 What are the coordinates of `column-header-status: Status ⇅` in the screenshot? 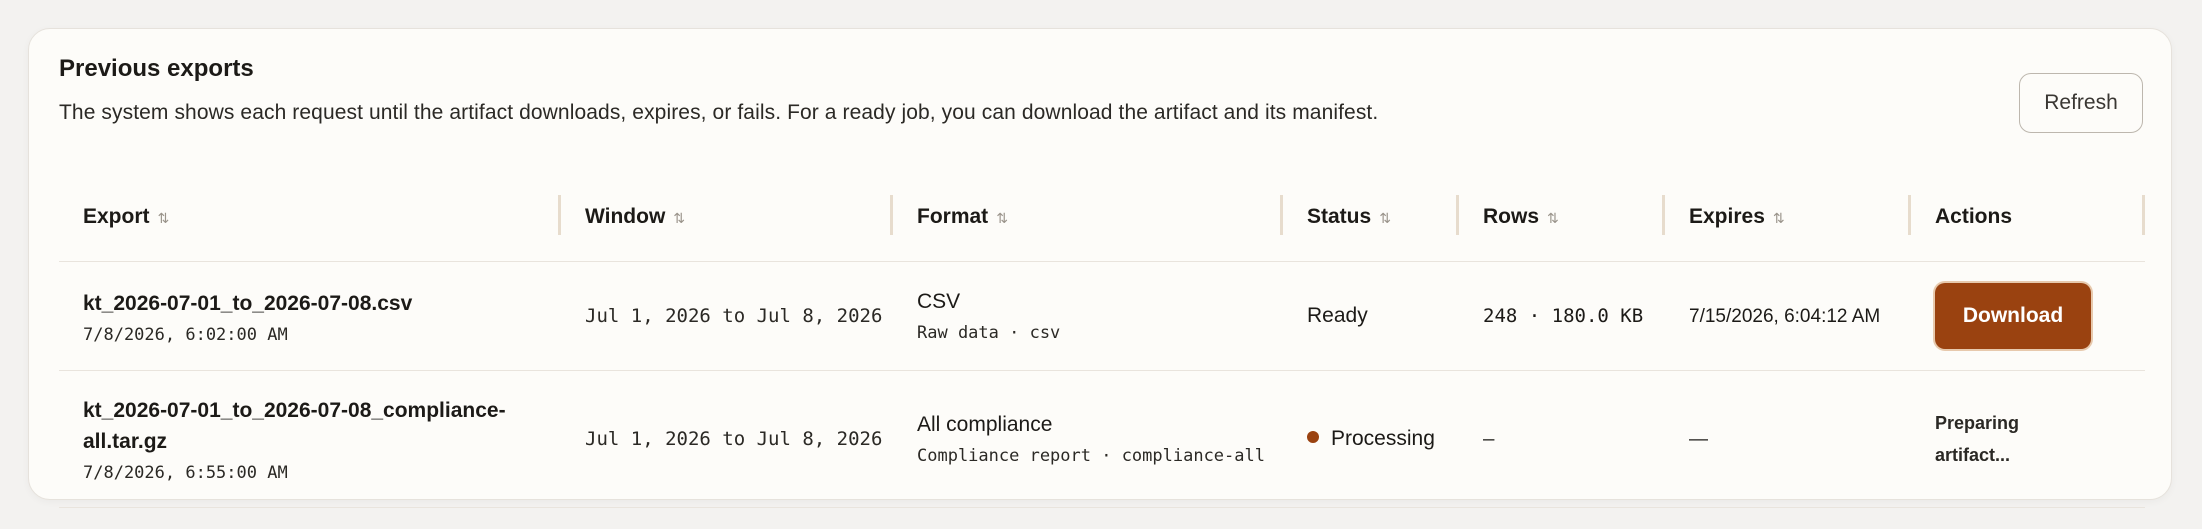 It's located at (1371, 217).